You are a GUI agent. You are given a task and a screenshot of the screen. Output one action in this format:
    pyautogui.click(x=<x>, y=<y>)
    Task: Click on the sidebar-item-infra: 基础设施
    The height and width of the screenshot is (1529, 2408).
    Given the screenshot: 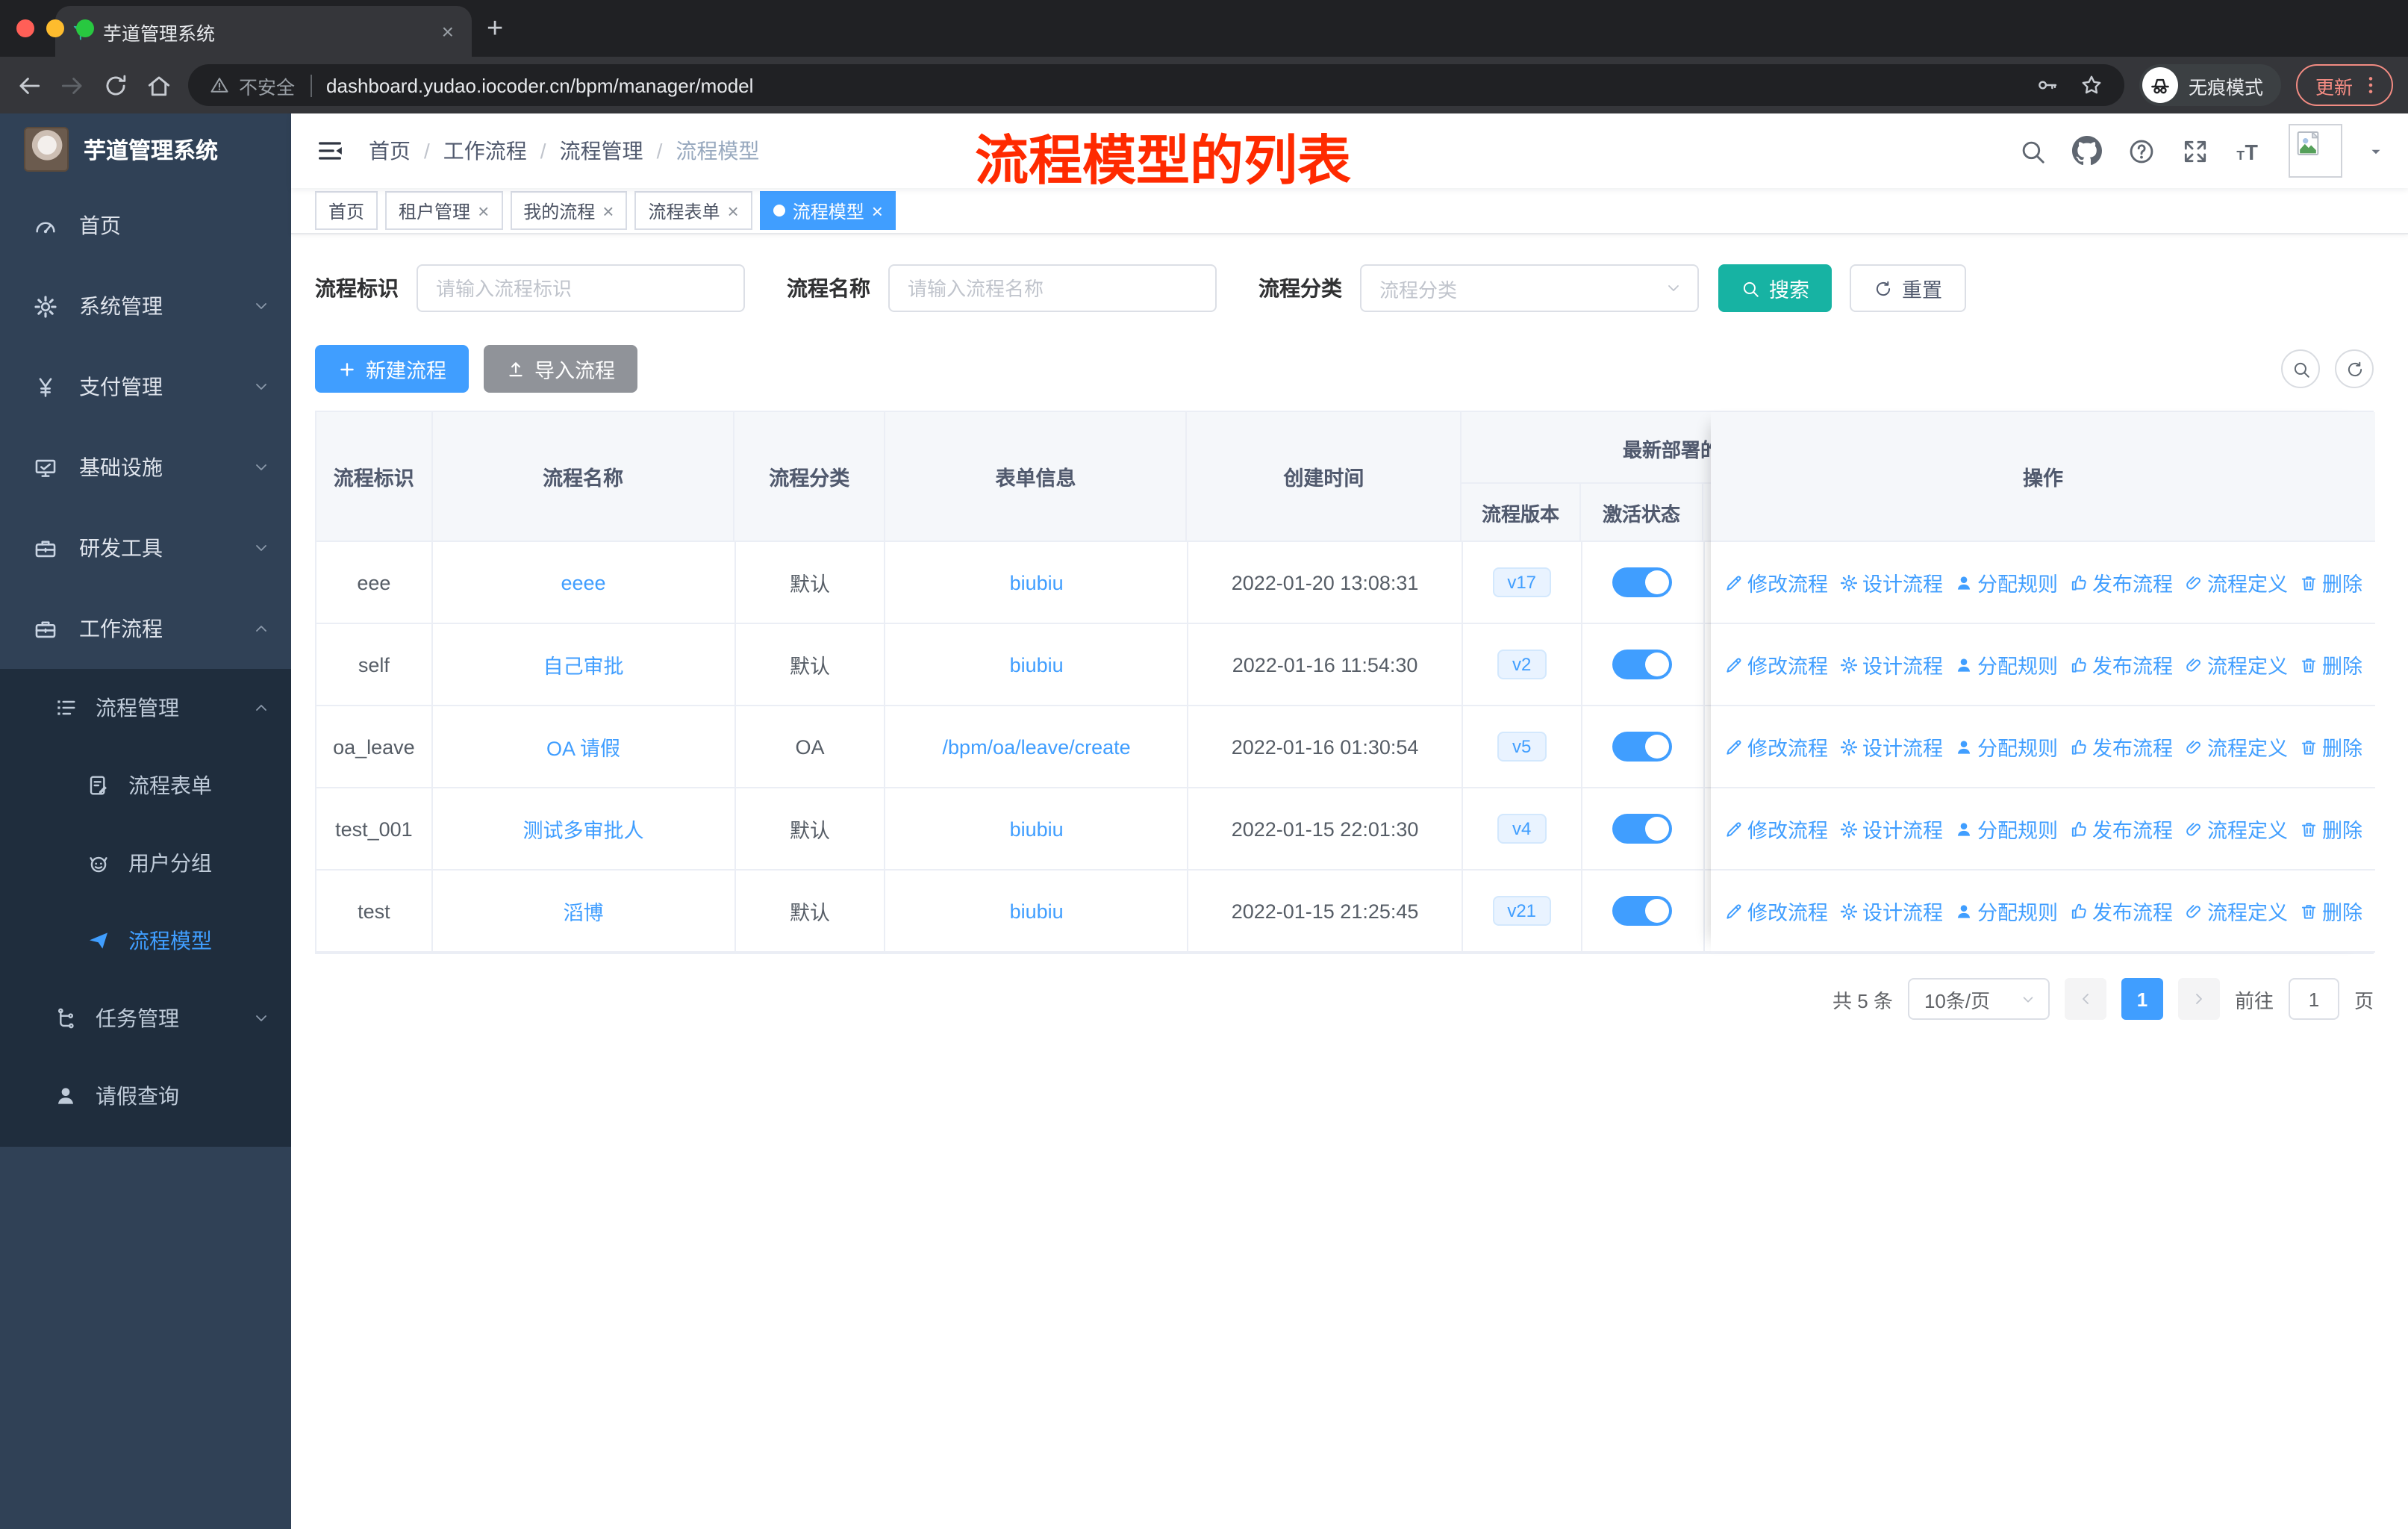 What is the action you would take?
    pyautogui.click(x=145, y=468)
    